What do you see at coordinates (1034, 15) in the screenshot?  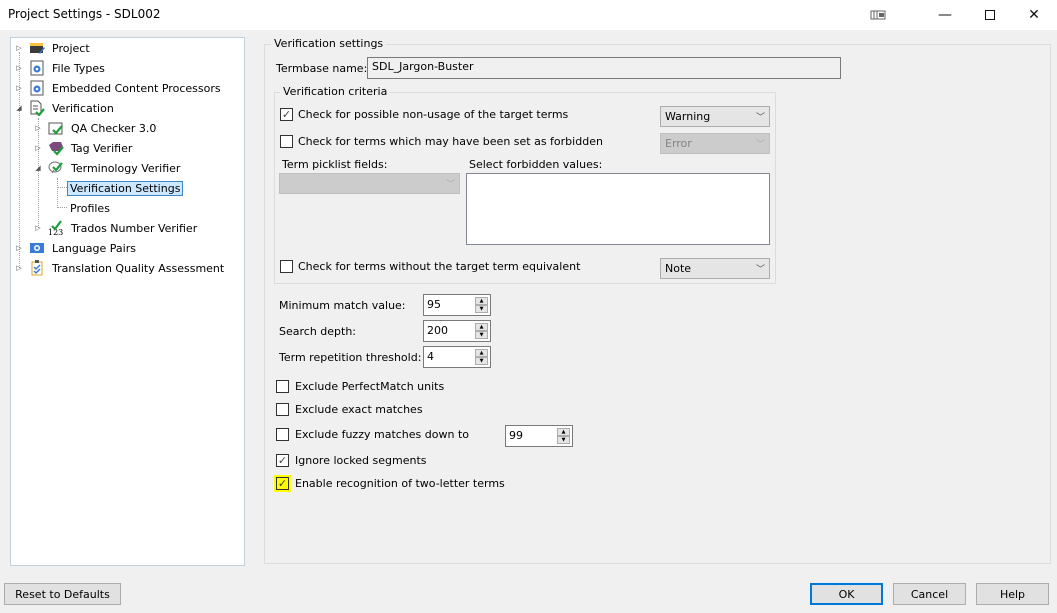 I see `close-button: ✕` at bounding box center [1034, 15].